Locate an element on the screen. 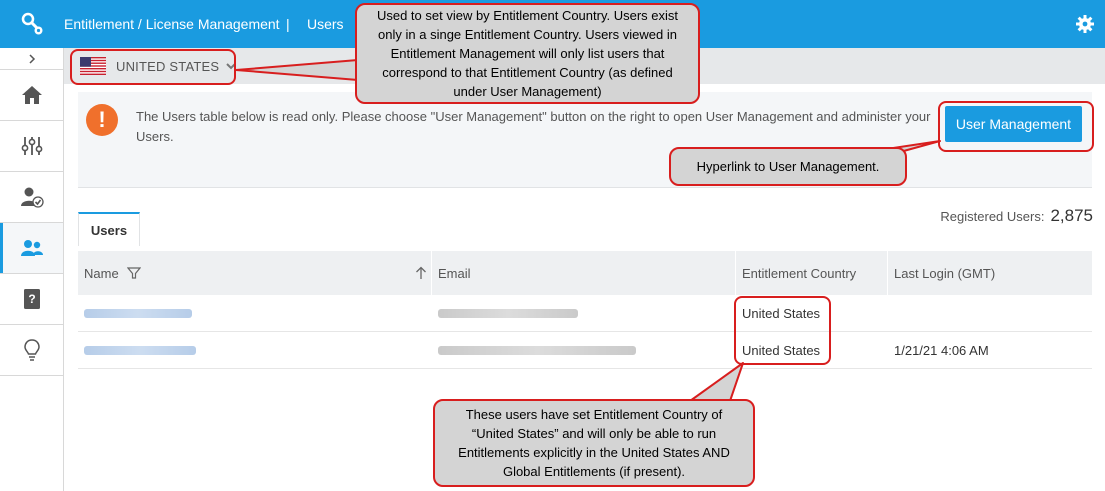 The image size is (1105, 491). sidebar-item-users is located at coordinates (31, 248).